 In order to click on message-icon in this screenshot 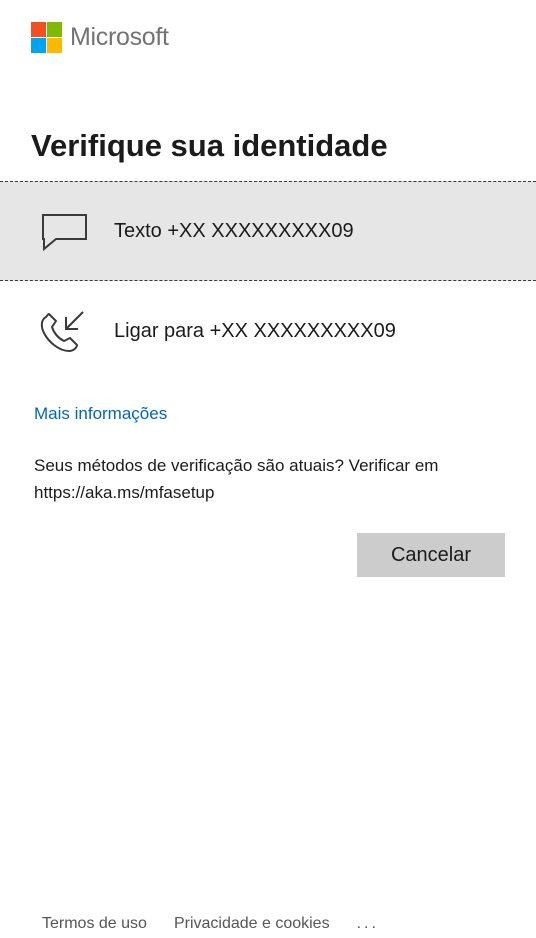, I will do `click(64, 233)`.